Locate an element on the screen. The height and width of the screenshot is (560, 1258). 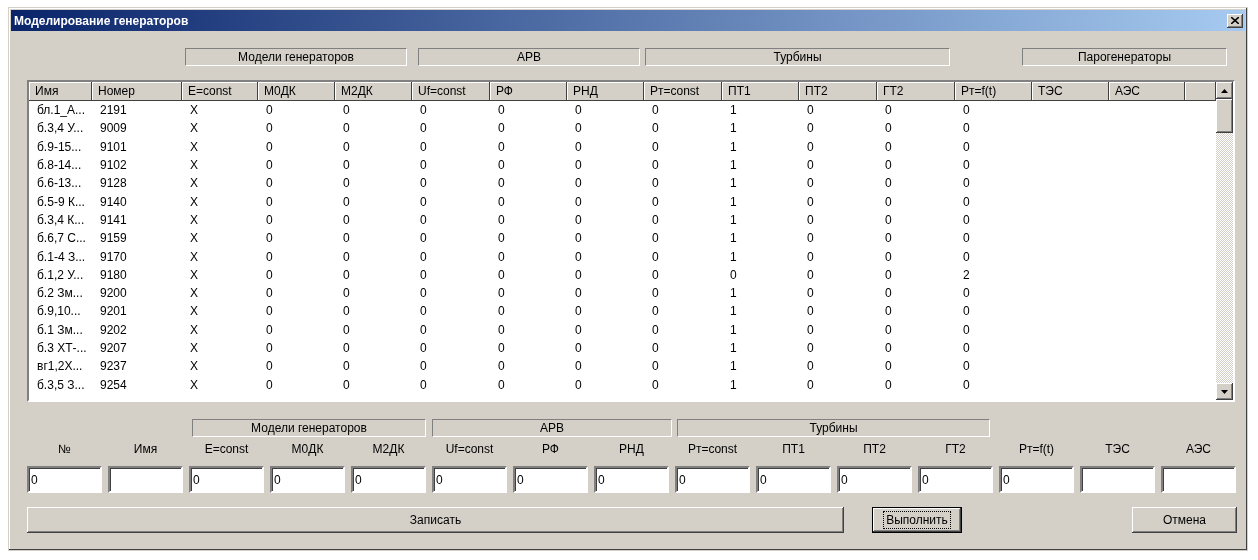
field-label: Рт=f(t) is located at coordinates (1036, 450).